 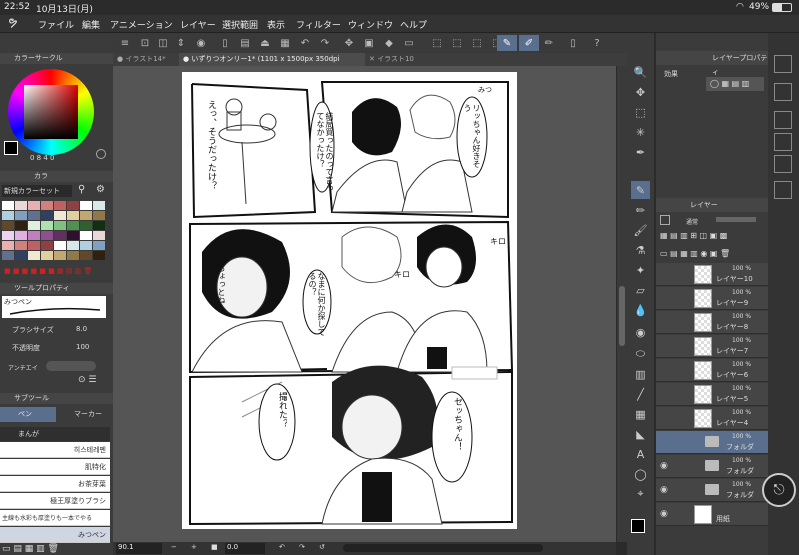 I want to click on menu-view: 表示, so click(x=276, y=24).